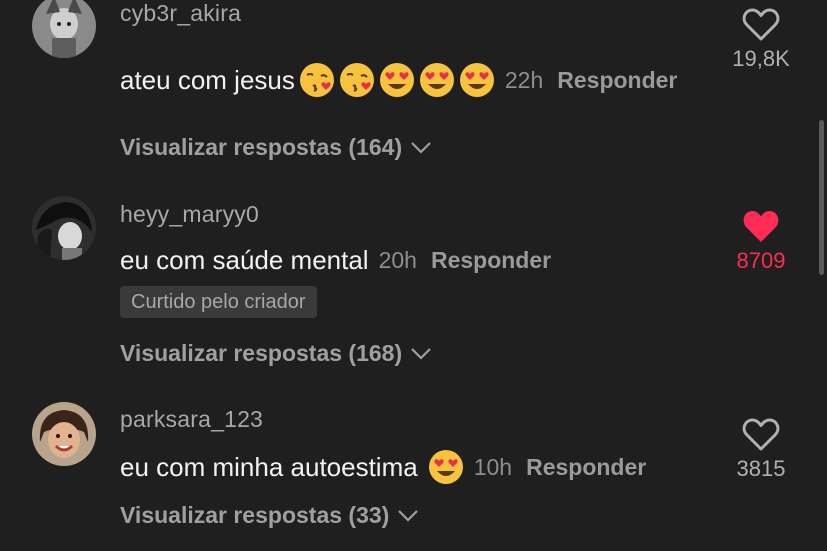 Image resolution: width=827 pixels, height=551 pixels. Describe the element at coordinates (761, 468) in the screenshot. I see `like-count: 3815` at that location.